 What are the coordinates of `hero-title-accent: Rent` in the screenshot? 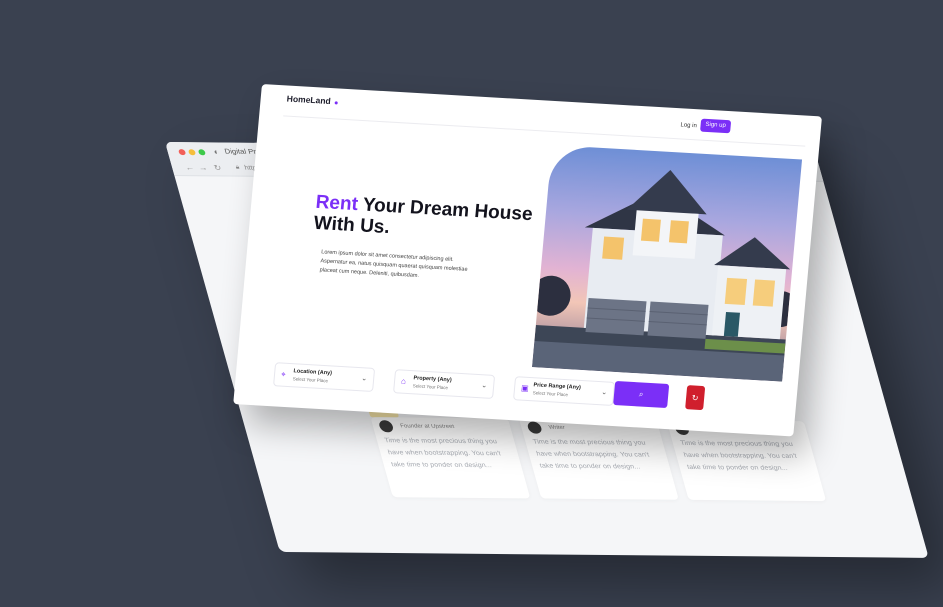 It's located at (336, 203).